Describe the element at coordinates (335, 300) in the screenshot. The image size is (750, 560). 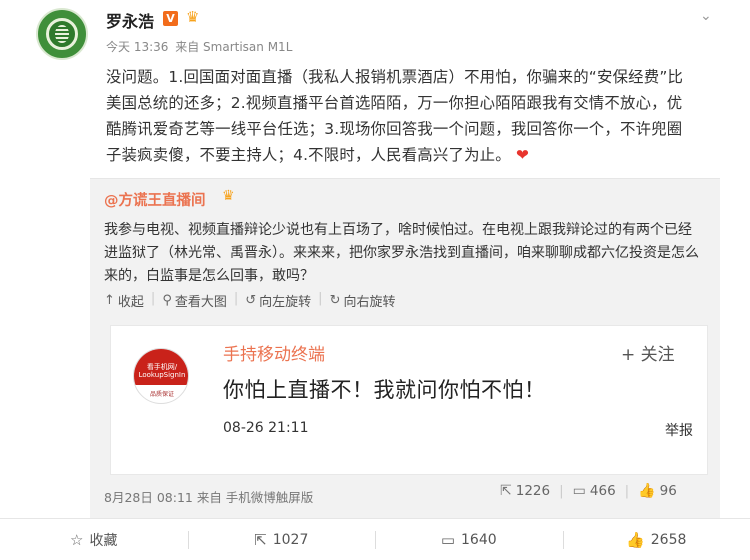
I see `rotate-right-icon: ↻` at that location.